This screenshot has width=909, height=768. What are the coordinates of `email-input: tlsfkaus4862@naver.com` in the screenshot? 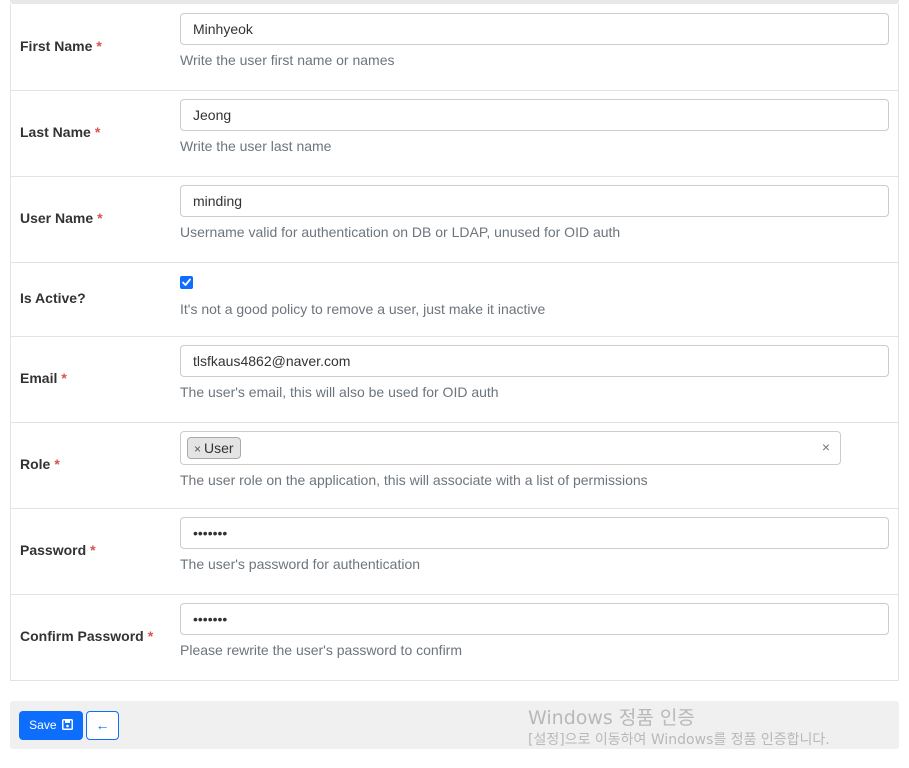 It's located at (534, 361).